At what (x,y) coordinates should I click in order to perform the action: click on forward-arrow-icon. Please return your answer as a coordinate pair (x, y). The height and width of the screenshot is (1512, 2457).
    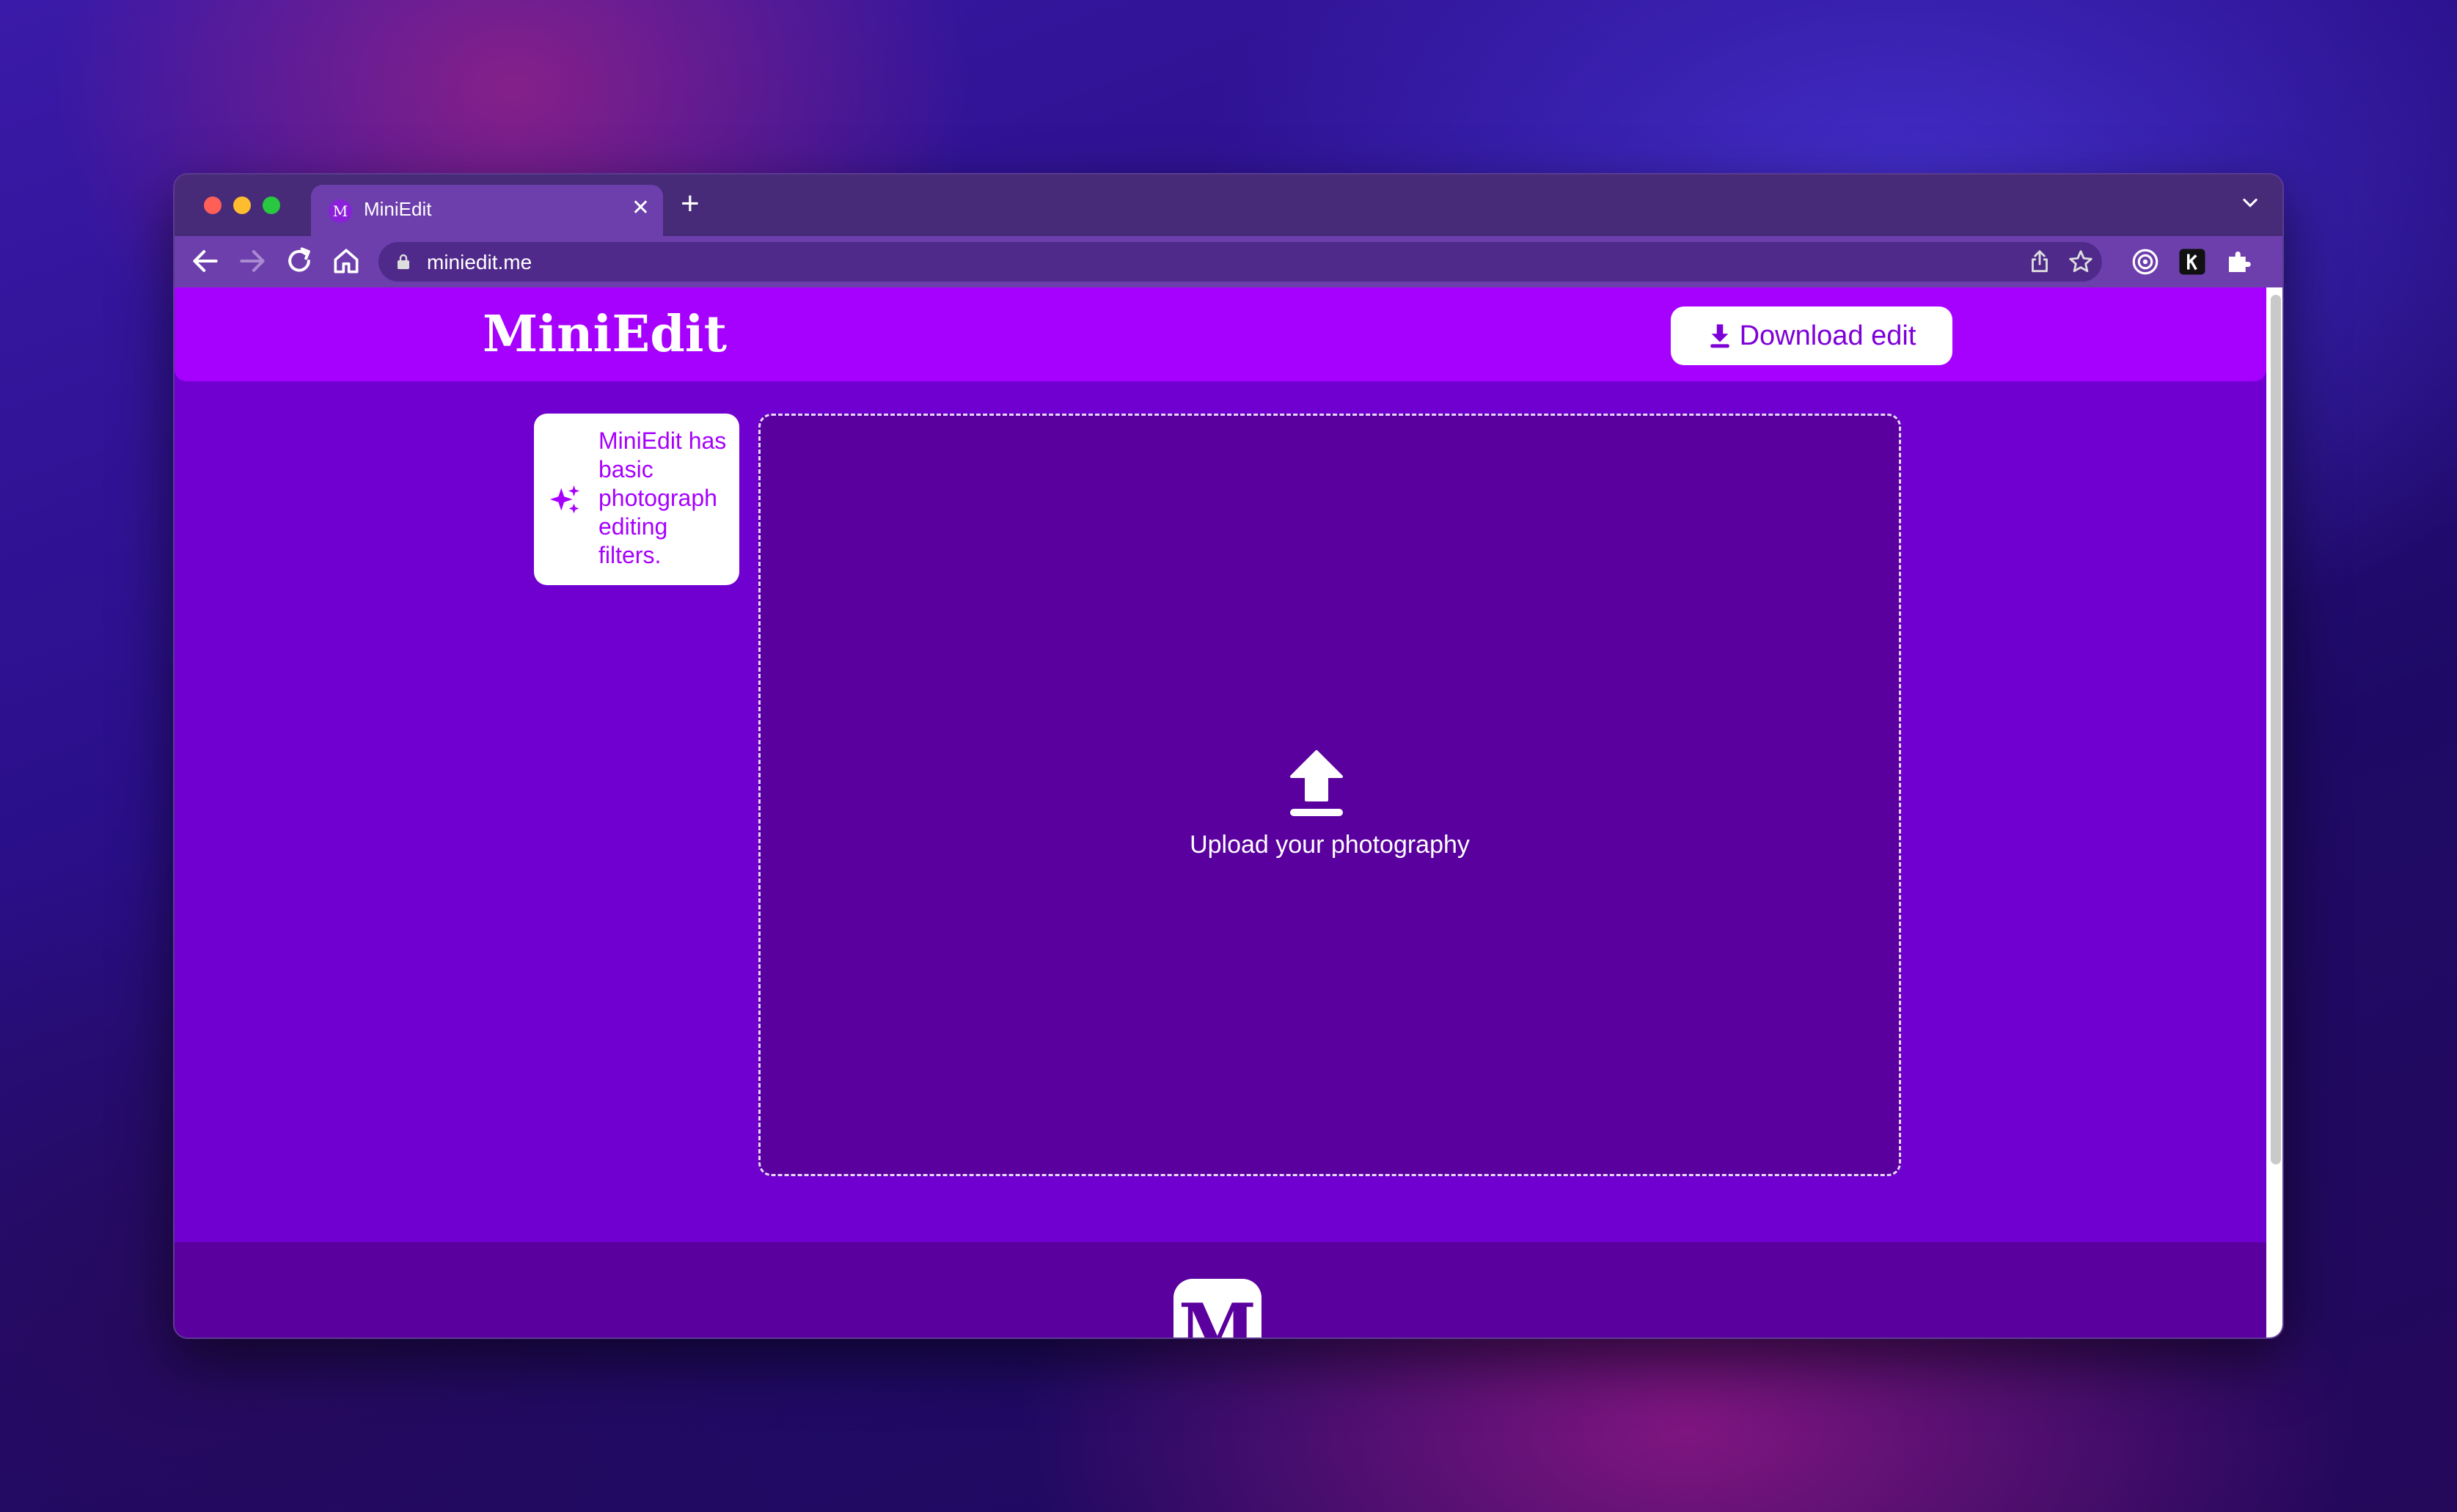
    Looking at the image, I should click on (252, 261).